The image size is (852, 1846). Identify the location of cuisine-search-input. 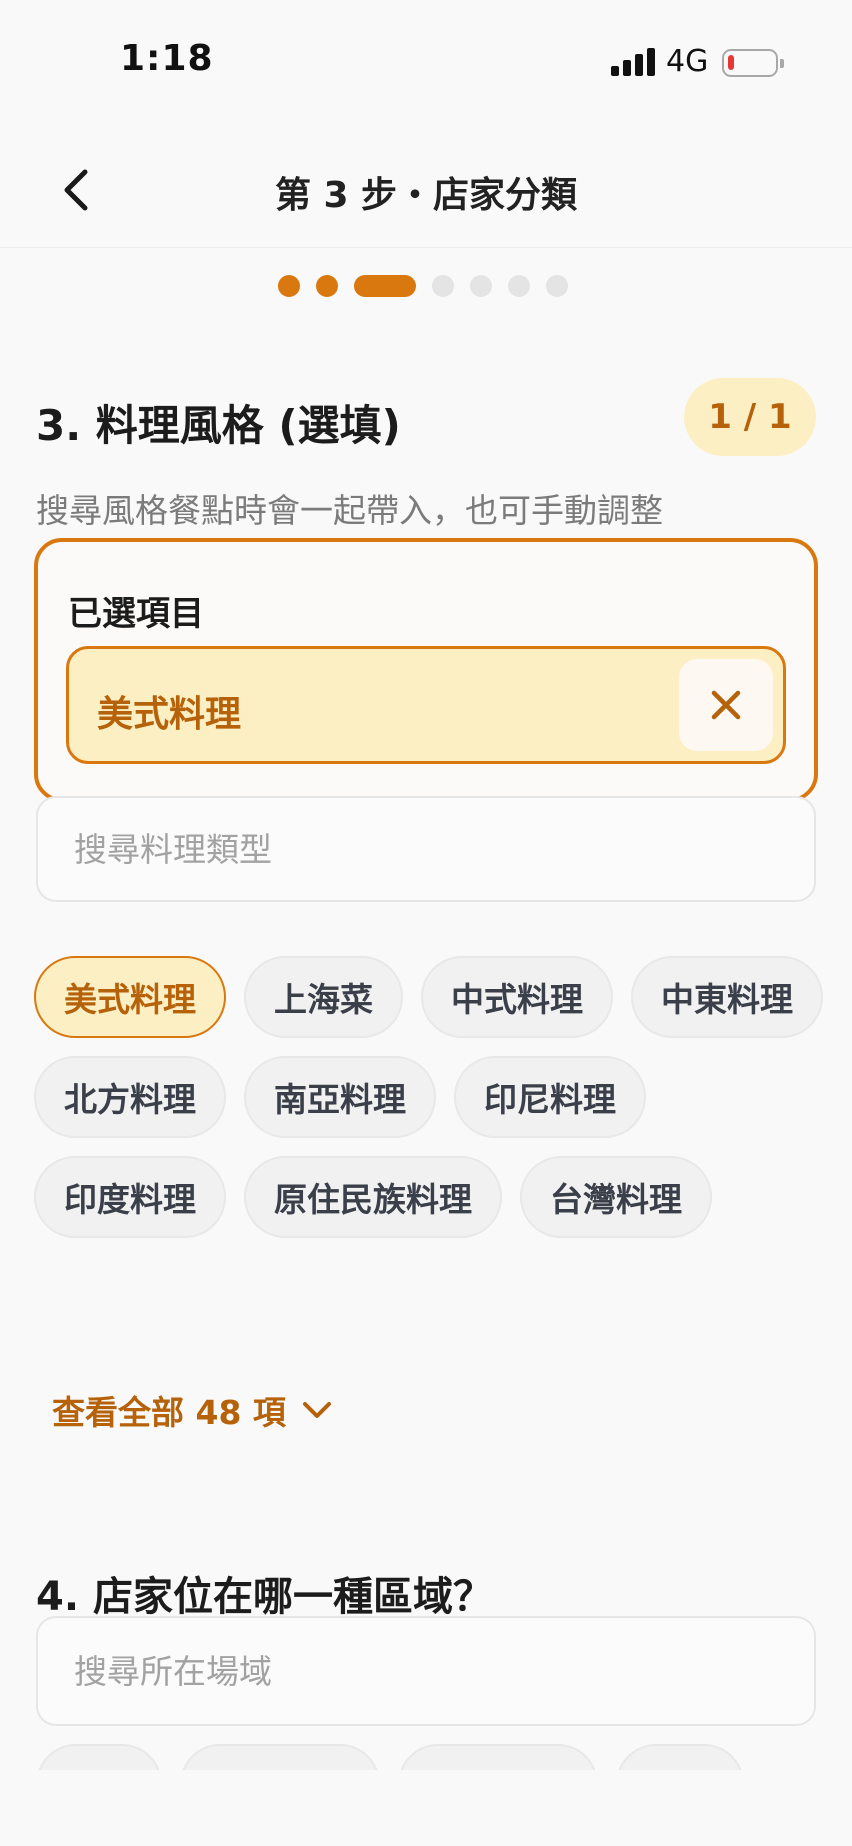
(426, 849).